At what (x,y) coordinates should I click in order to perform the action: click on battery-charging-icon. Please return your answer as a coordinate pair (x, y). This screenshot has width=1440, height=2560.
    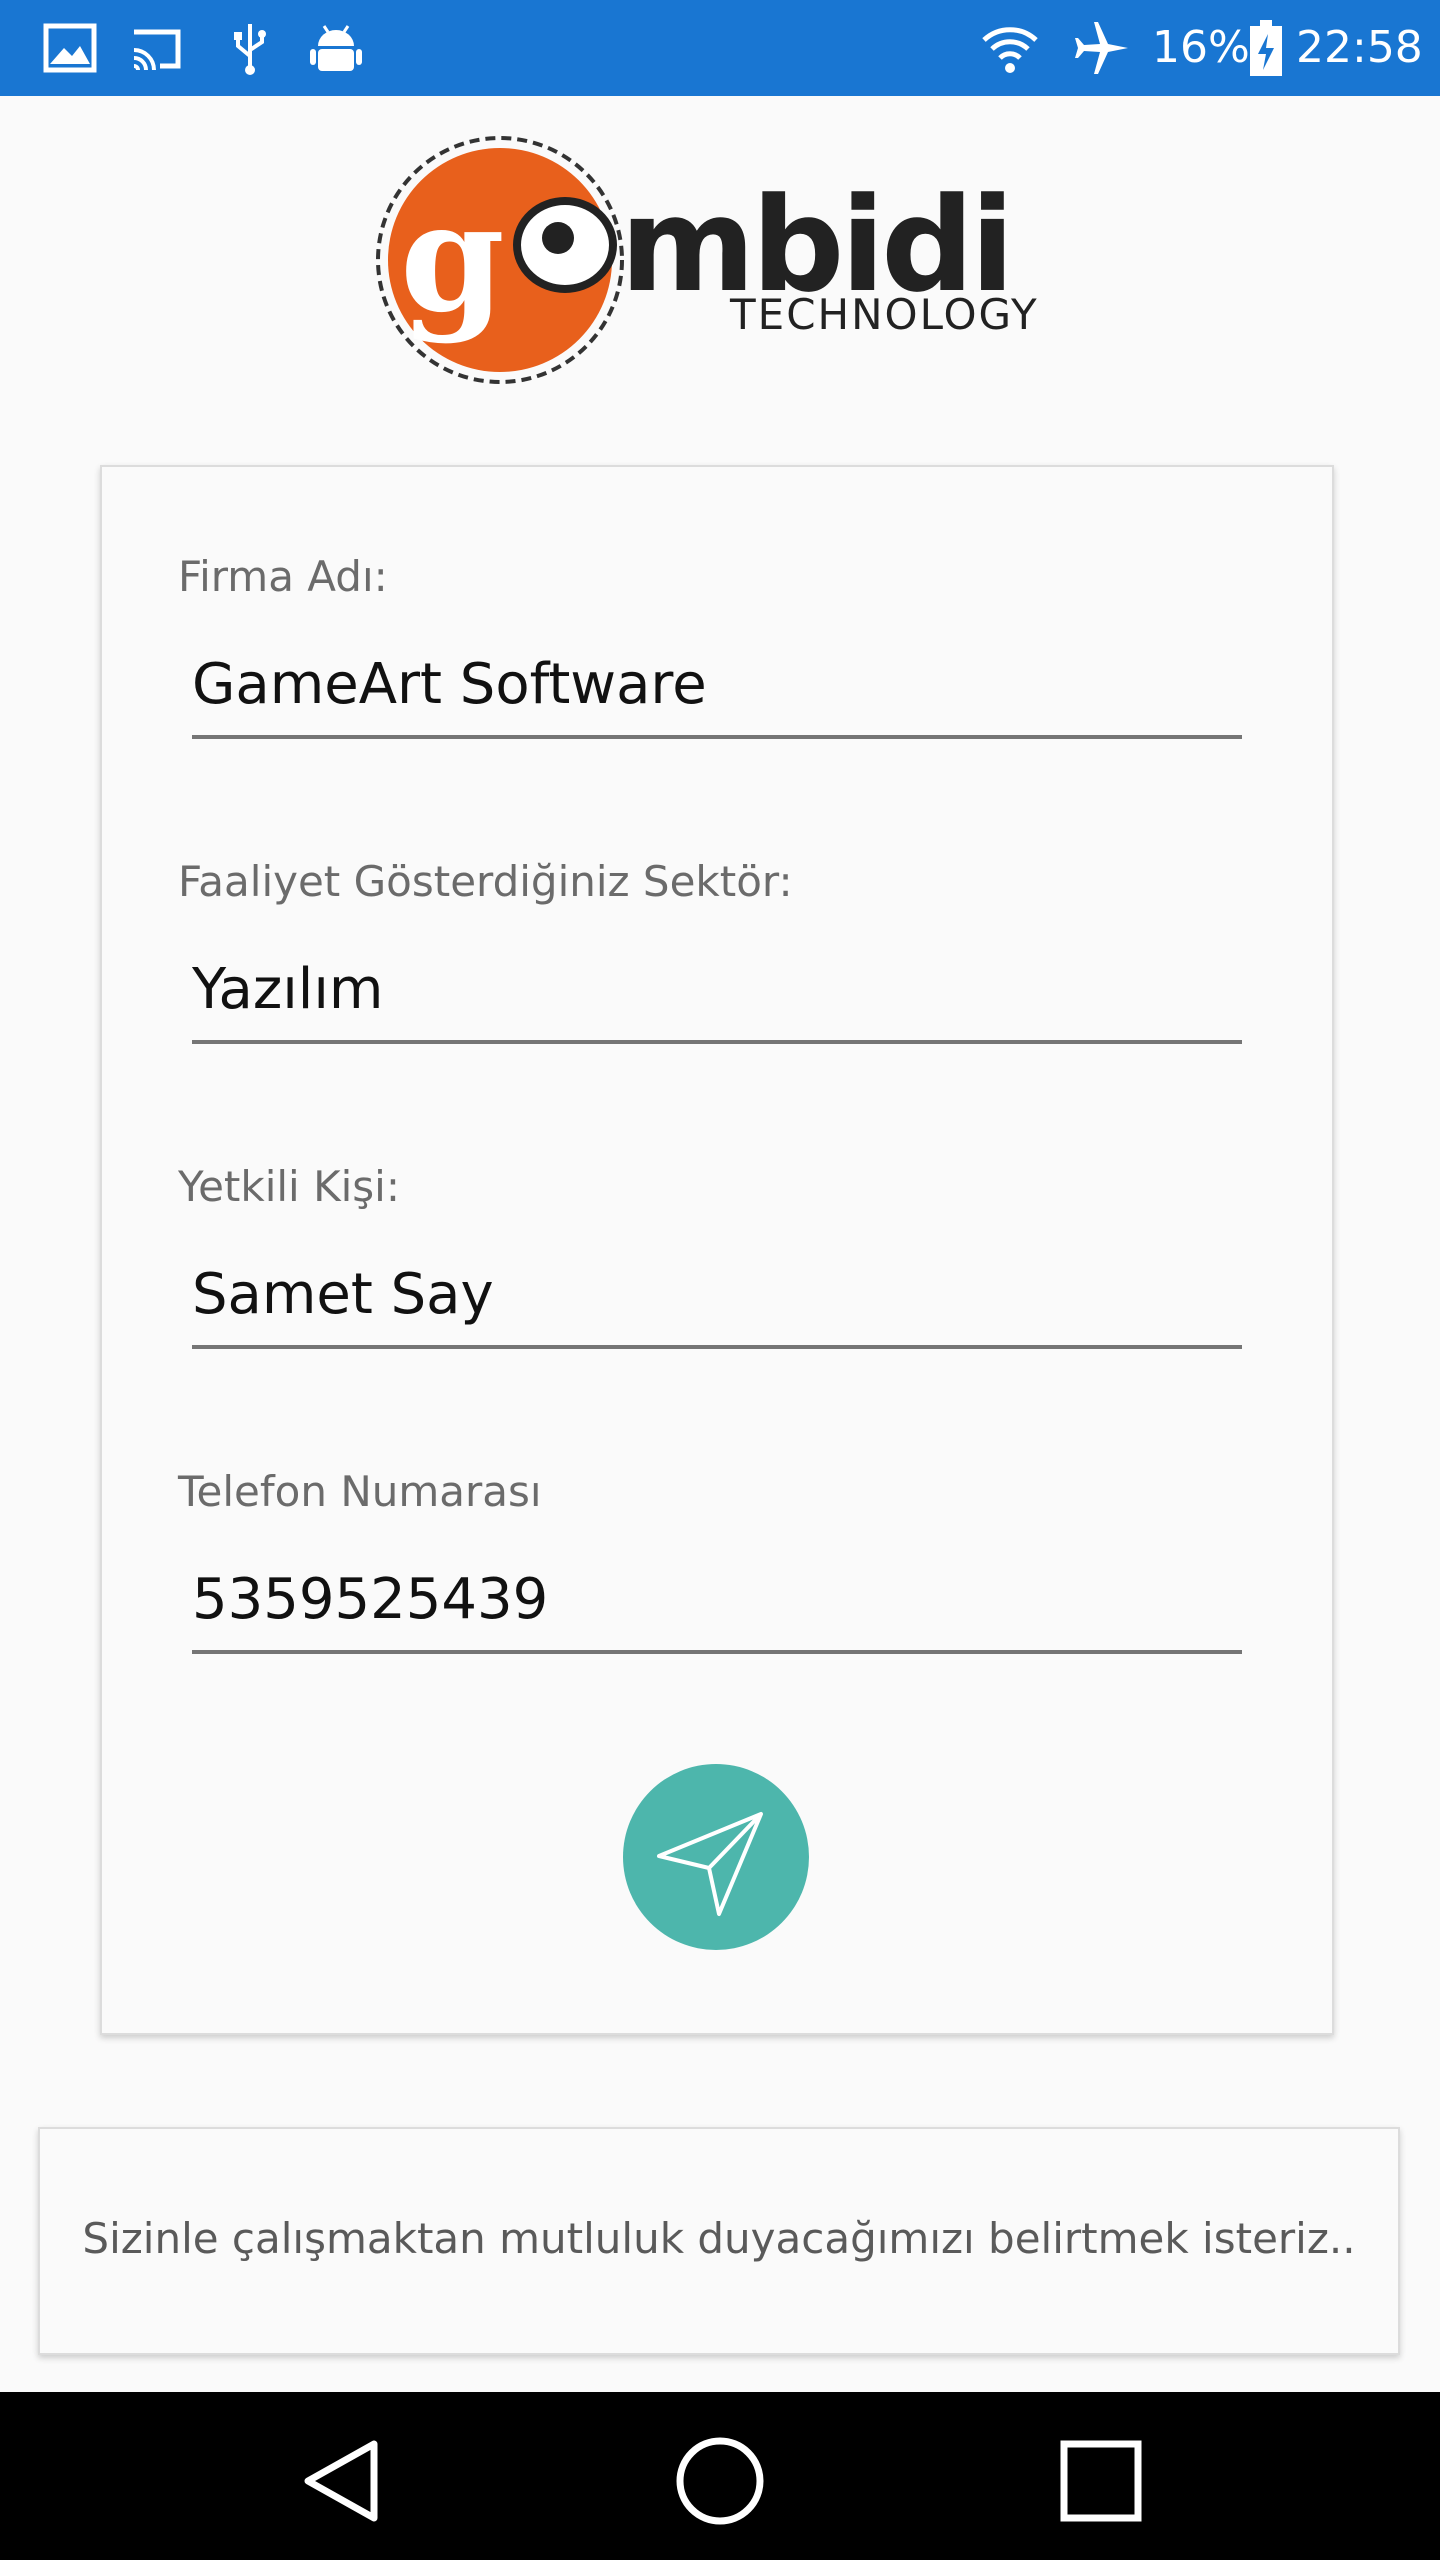
    Looking at the image, I should click on (1266, 48).